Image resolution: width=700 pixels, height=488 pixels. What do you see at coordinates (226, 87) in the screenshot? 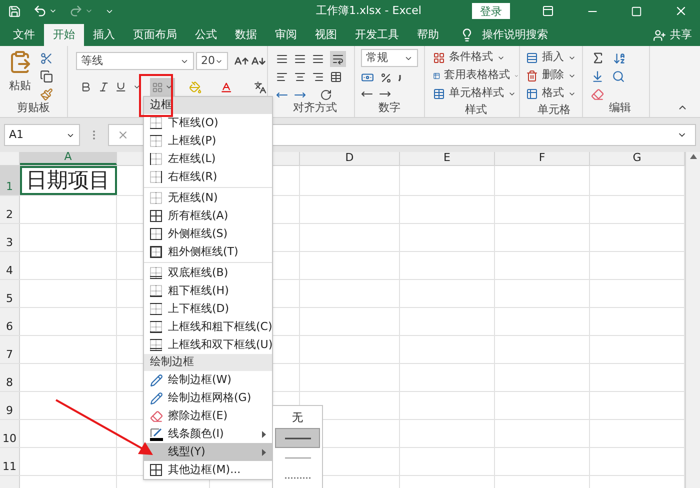
I see `font-color-icon` at bounding box center [226, 87].